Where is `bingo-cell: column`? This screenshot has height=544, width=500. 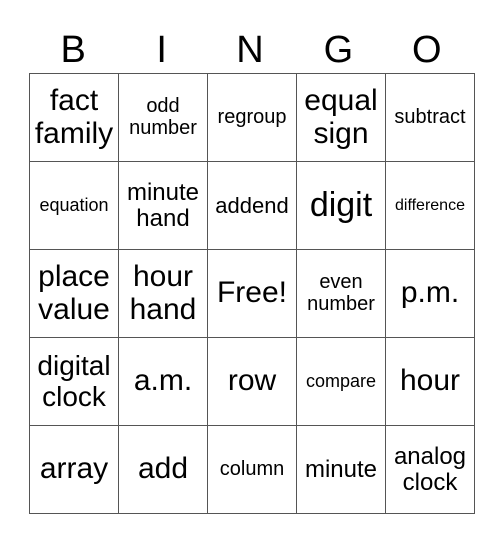
bingo-cell: column is located at coordinates (252, 469).